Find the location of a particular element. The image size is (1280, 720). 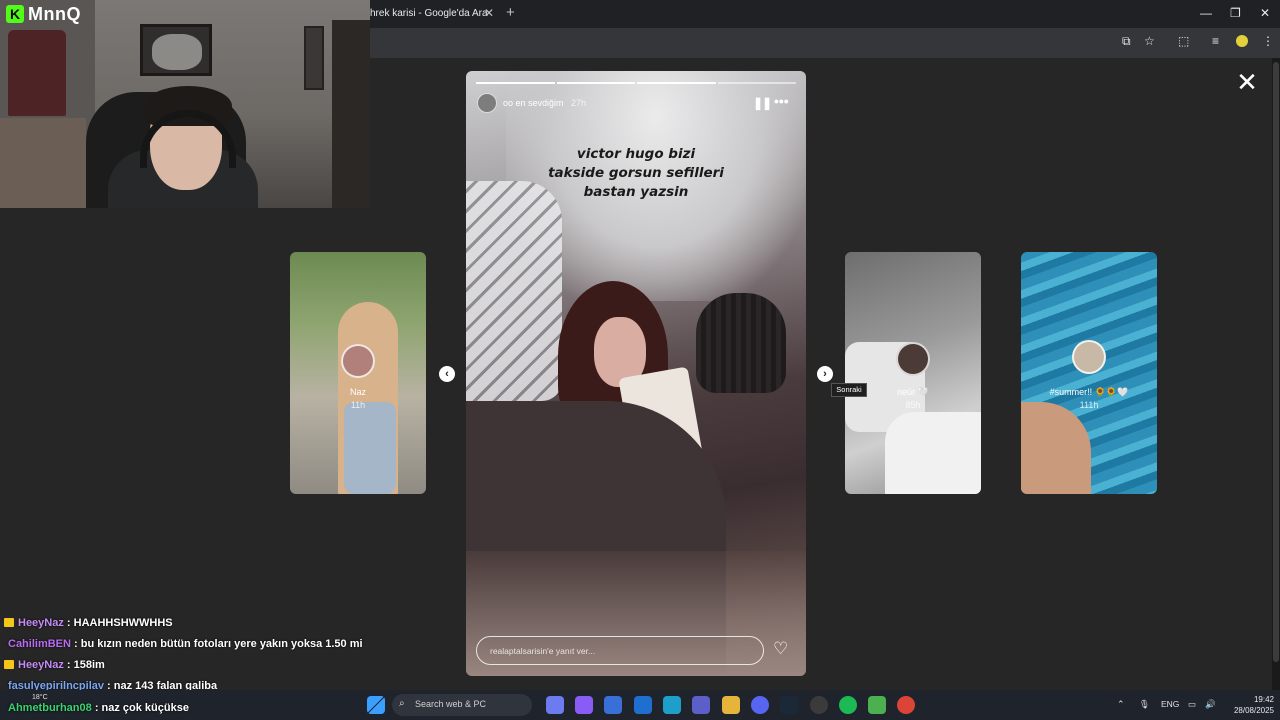

like-heart-icon: ♡ is located at coordinates (780, 649).